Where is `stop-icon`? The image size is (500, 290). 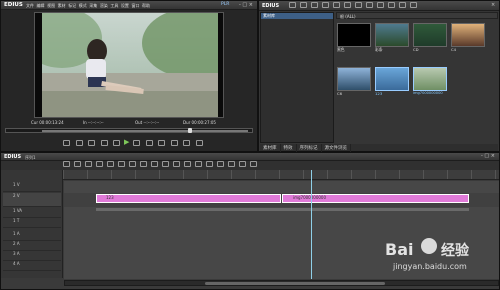
stop-icon is located at coordinates (92, 142).